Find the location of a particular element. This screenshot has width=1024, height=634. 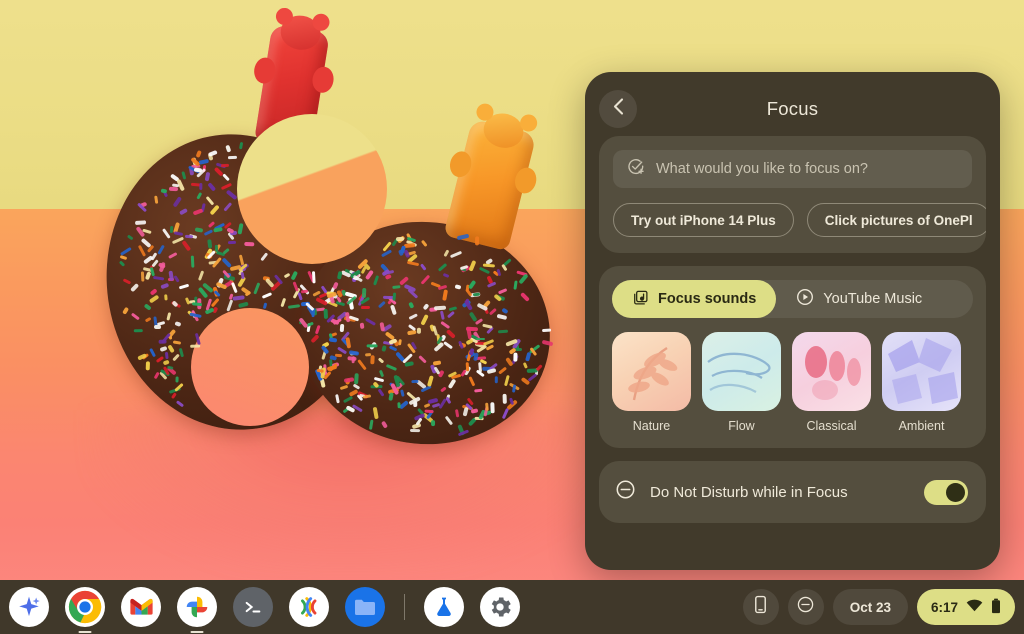

tab-focus-sounds: Focus sounds is located at coordinates (694, 299).